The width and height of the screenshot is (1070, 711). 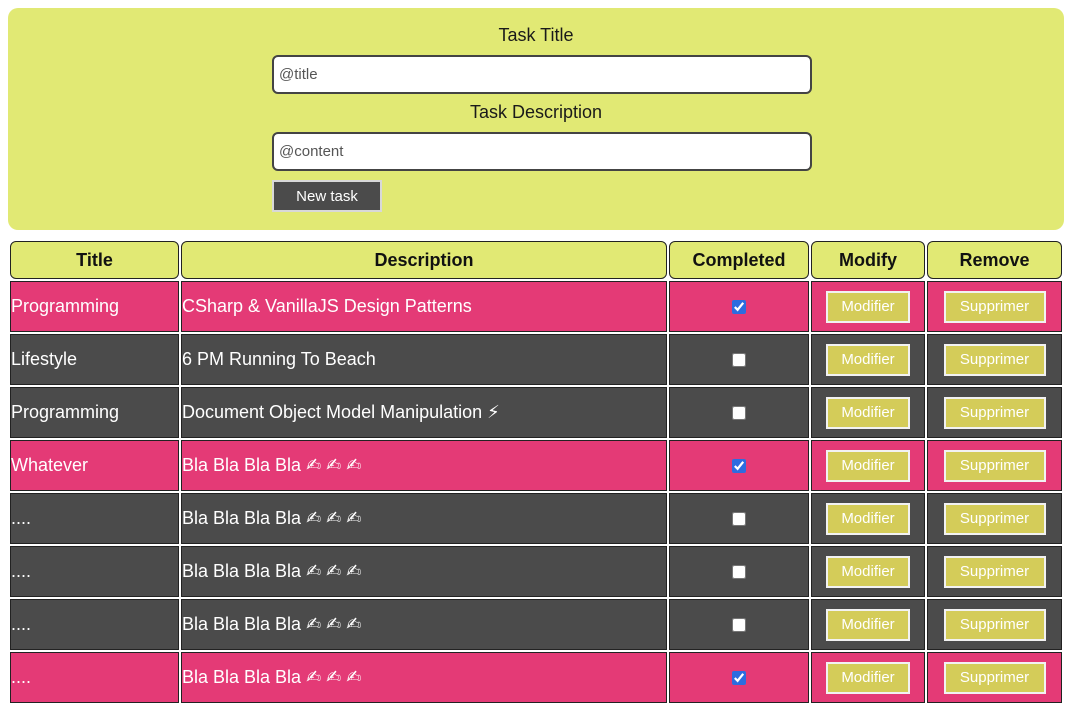 What do you see at coordinates (94, 465) in the screenshot?
I see `task-title-cell: Whatever` at bounding box center [94, 465].